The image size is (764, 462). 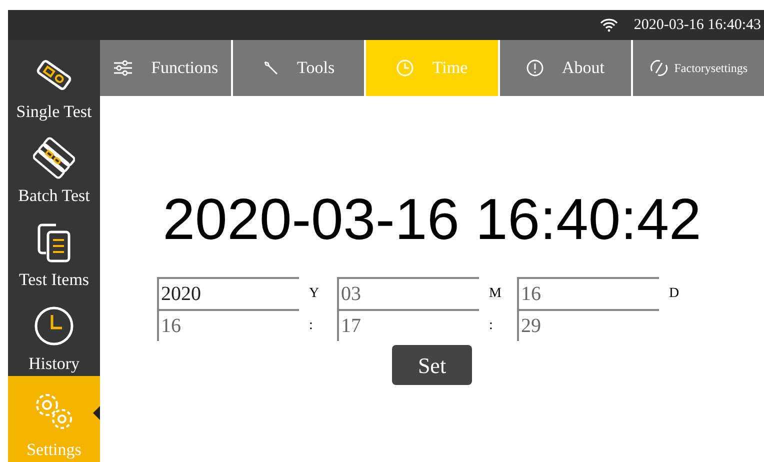 I want to click on tab: Tools, so click(x=298, y=68).